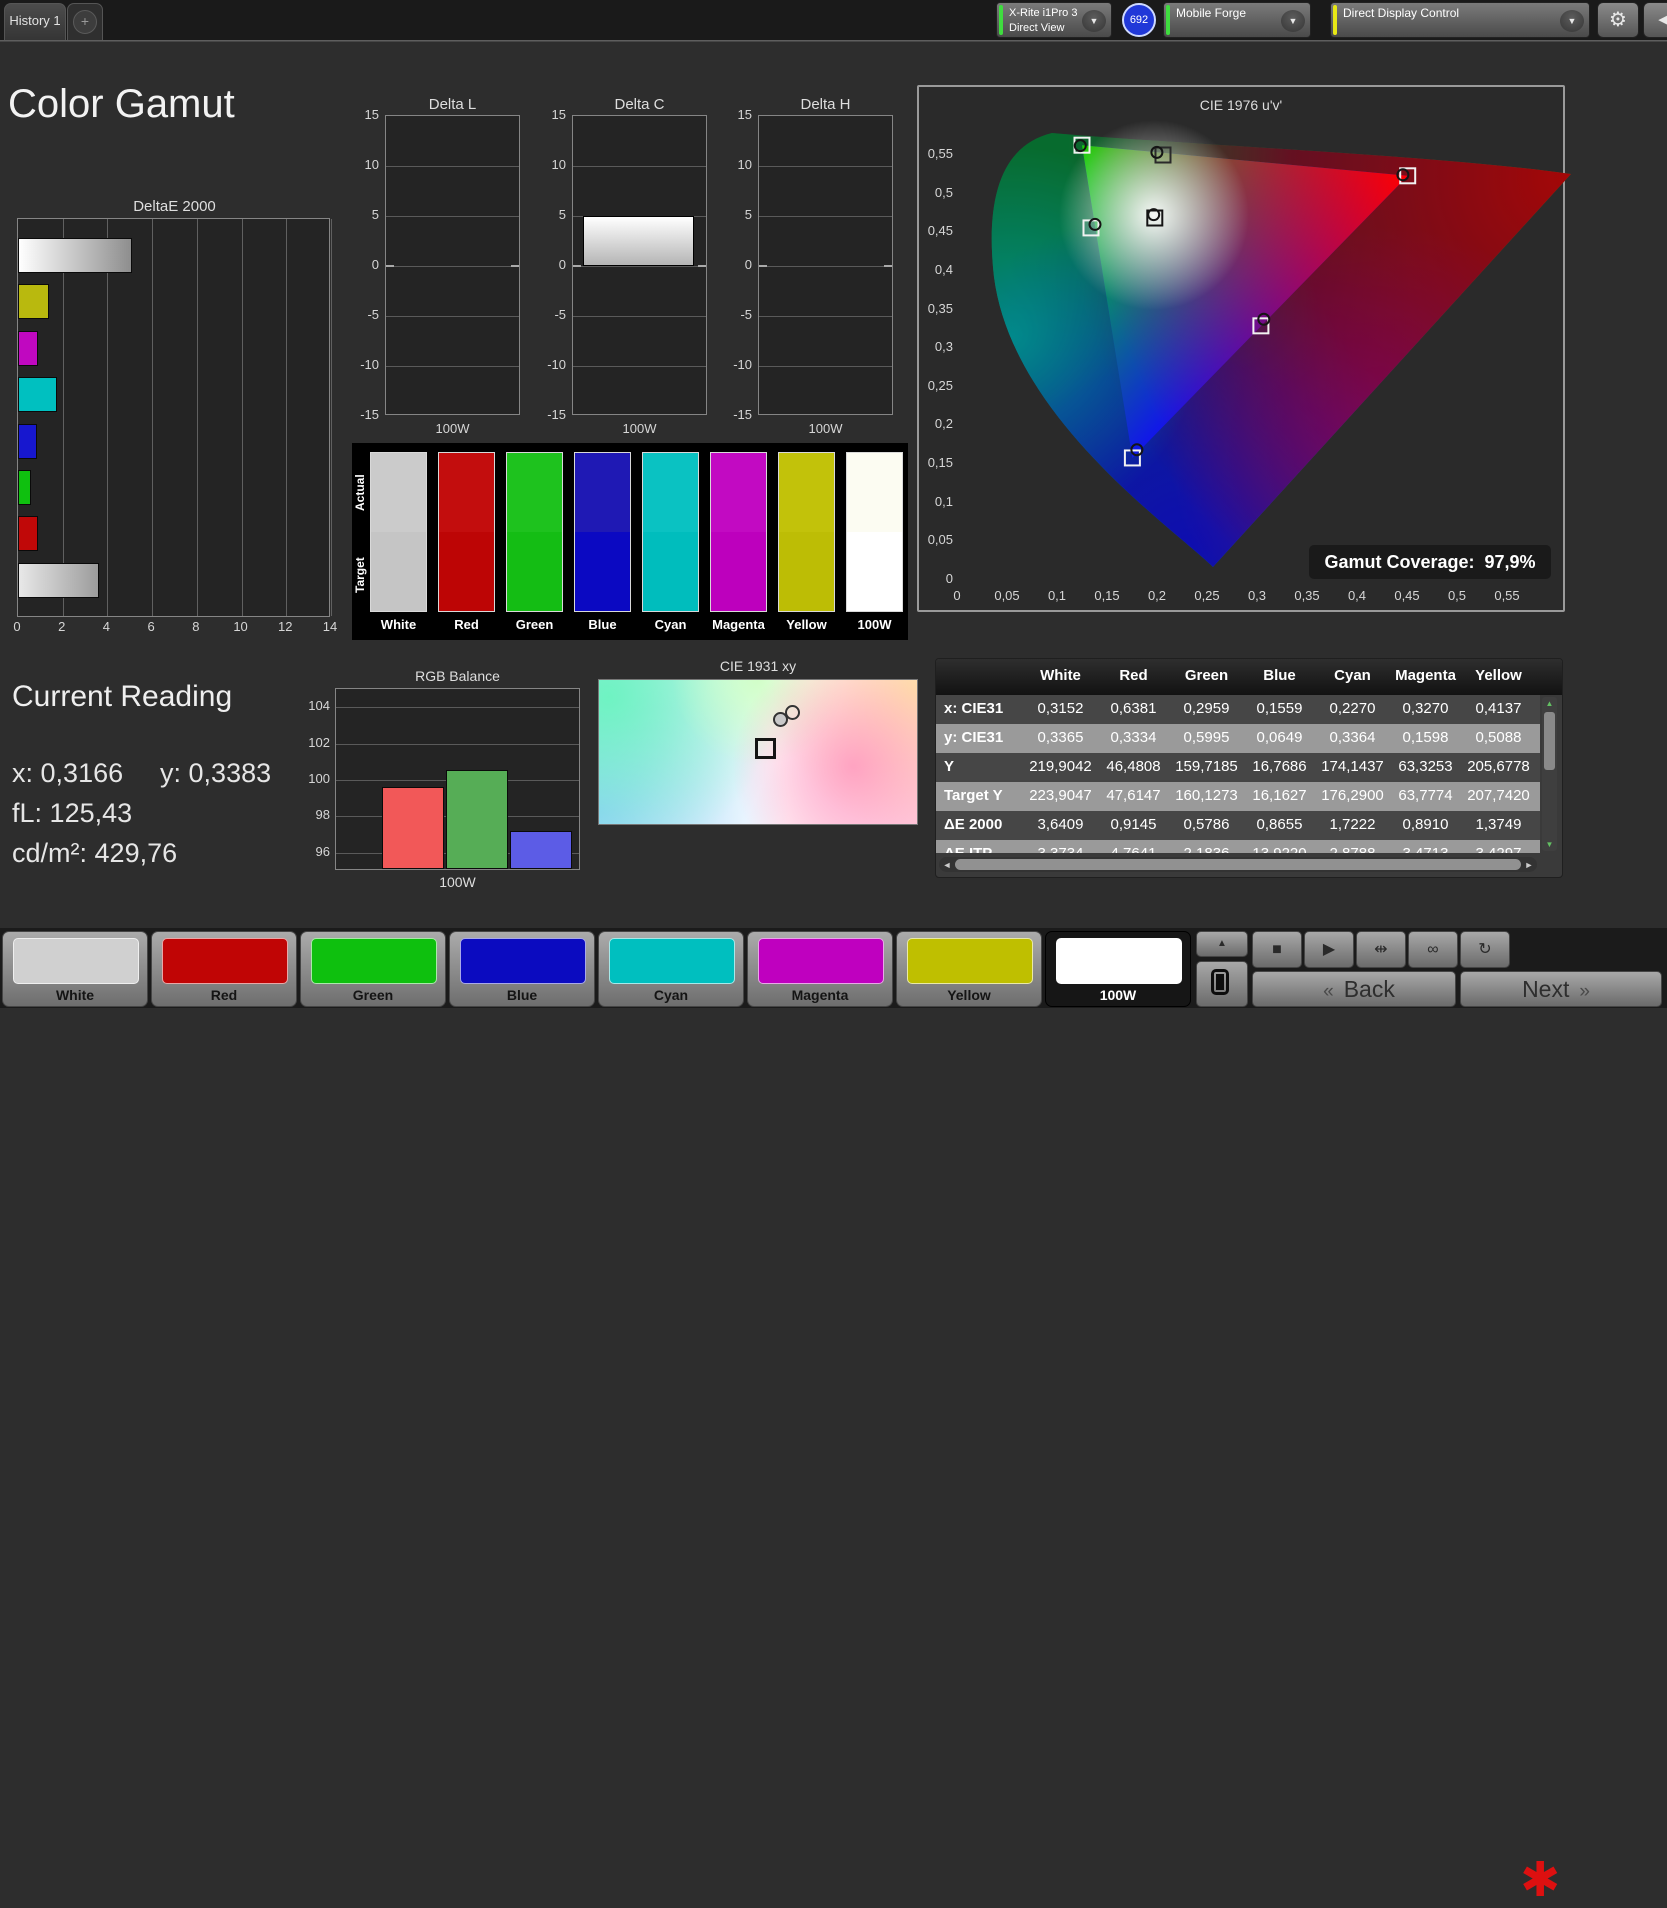 This screenshot has width=1667, height=1908. I want to click on swatch-blue, so click(602, 532).